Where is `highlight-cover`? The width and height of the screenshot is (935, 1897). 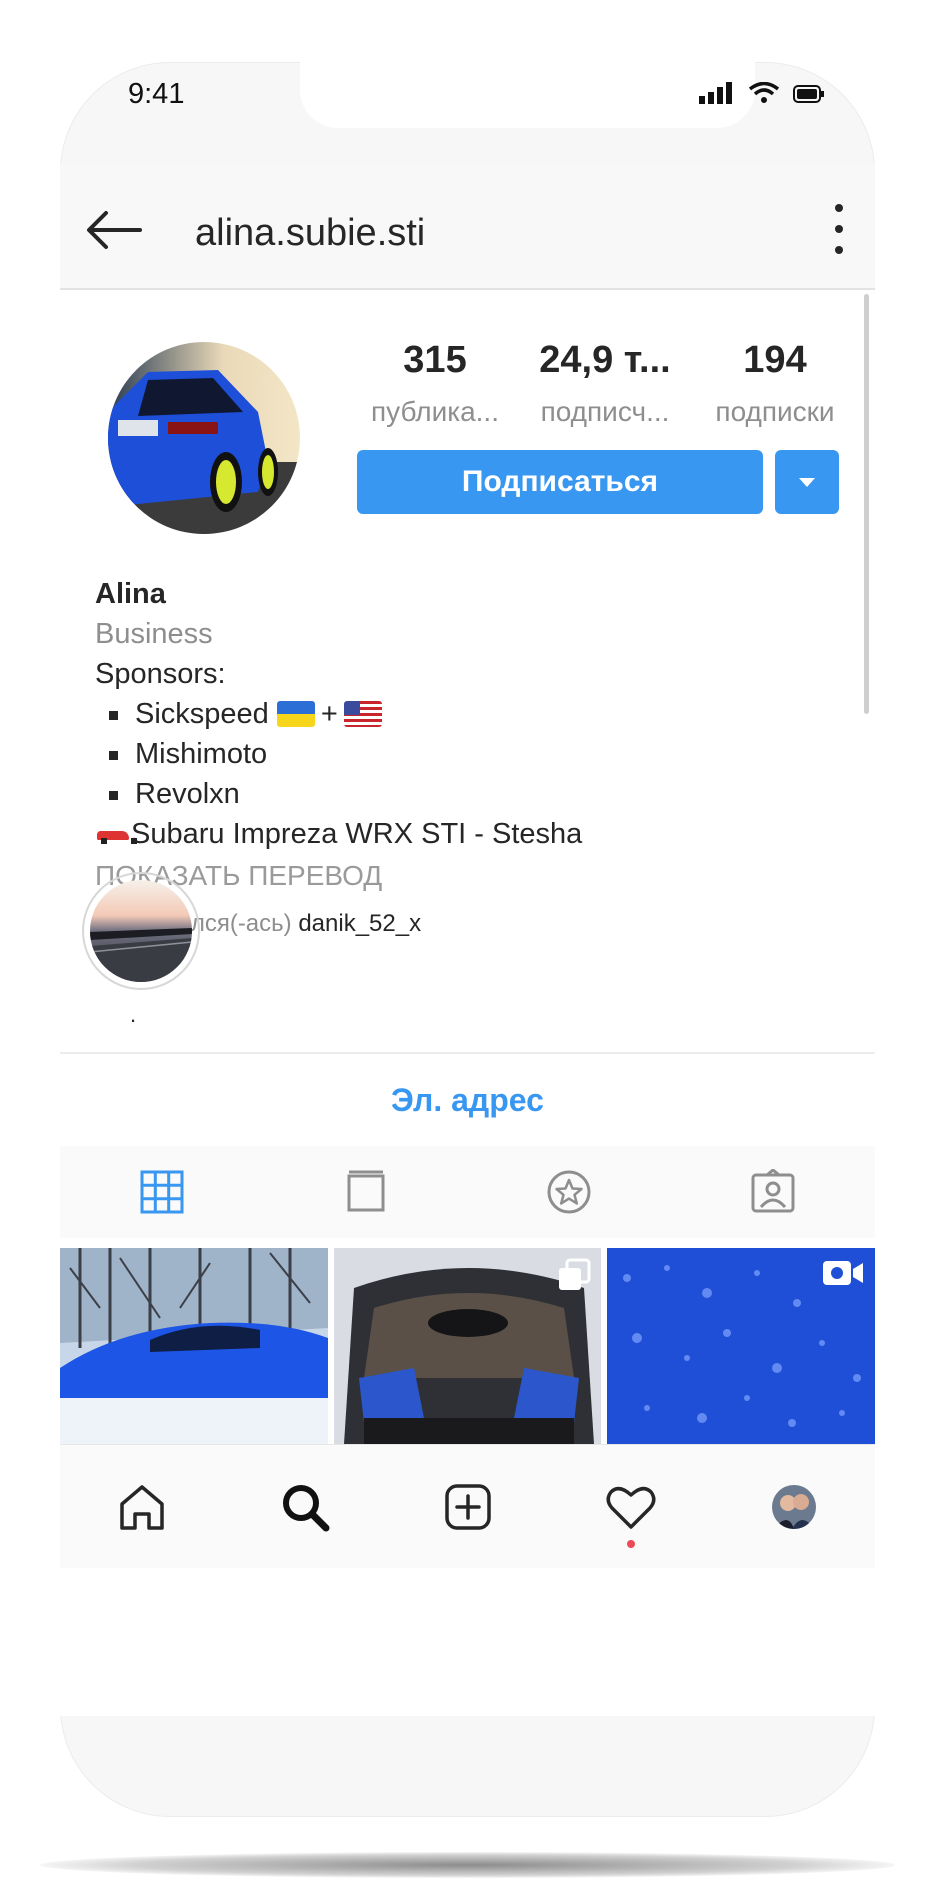 highlight-cover is located at coordinates (141, 931).